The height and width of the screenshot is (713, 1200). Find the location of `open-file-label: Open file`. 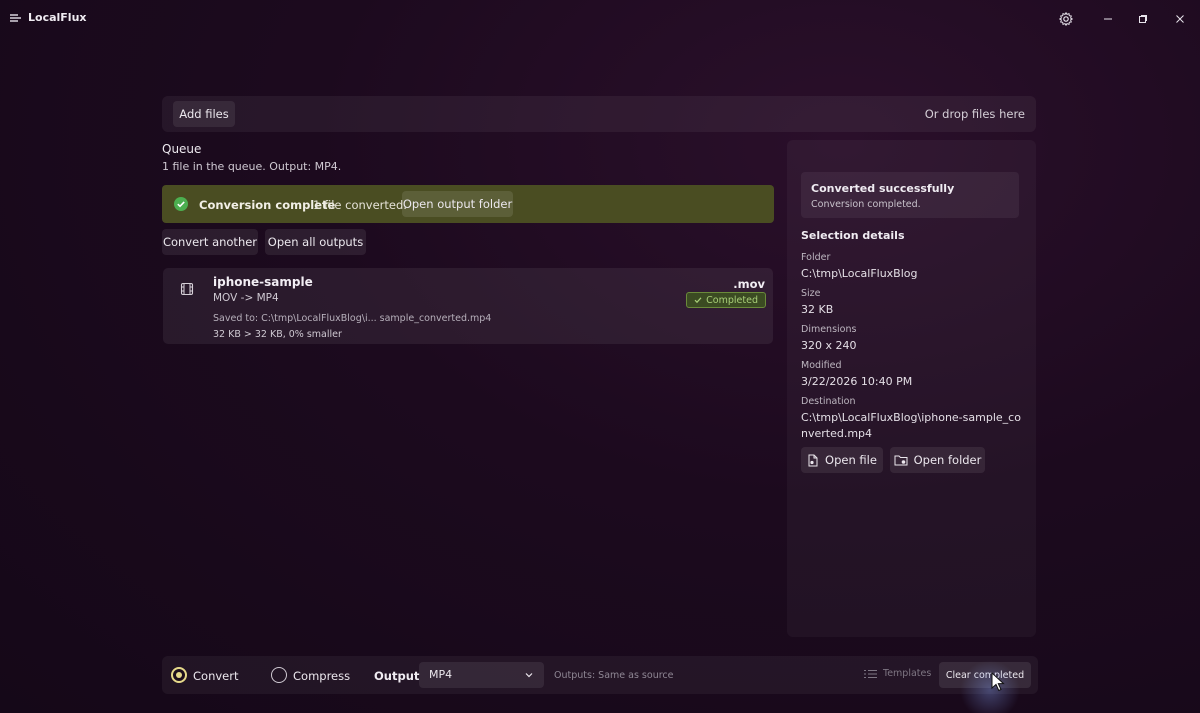

open-file-label: Open file is located at coordinates (851, 460).